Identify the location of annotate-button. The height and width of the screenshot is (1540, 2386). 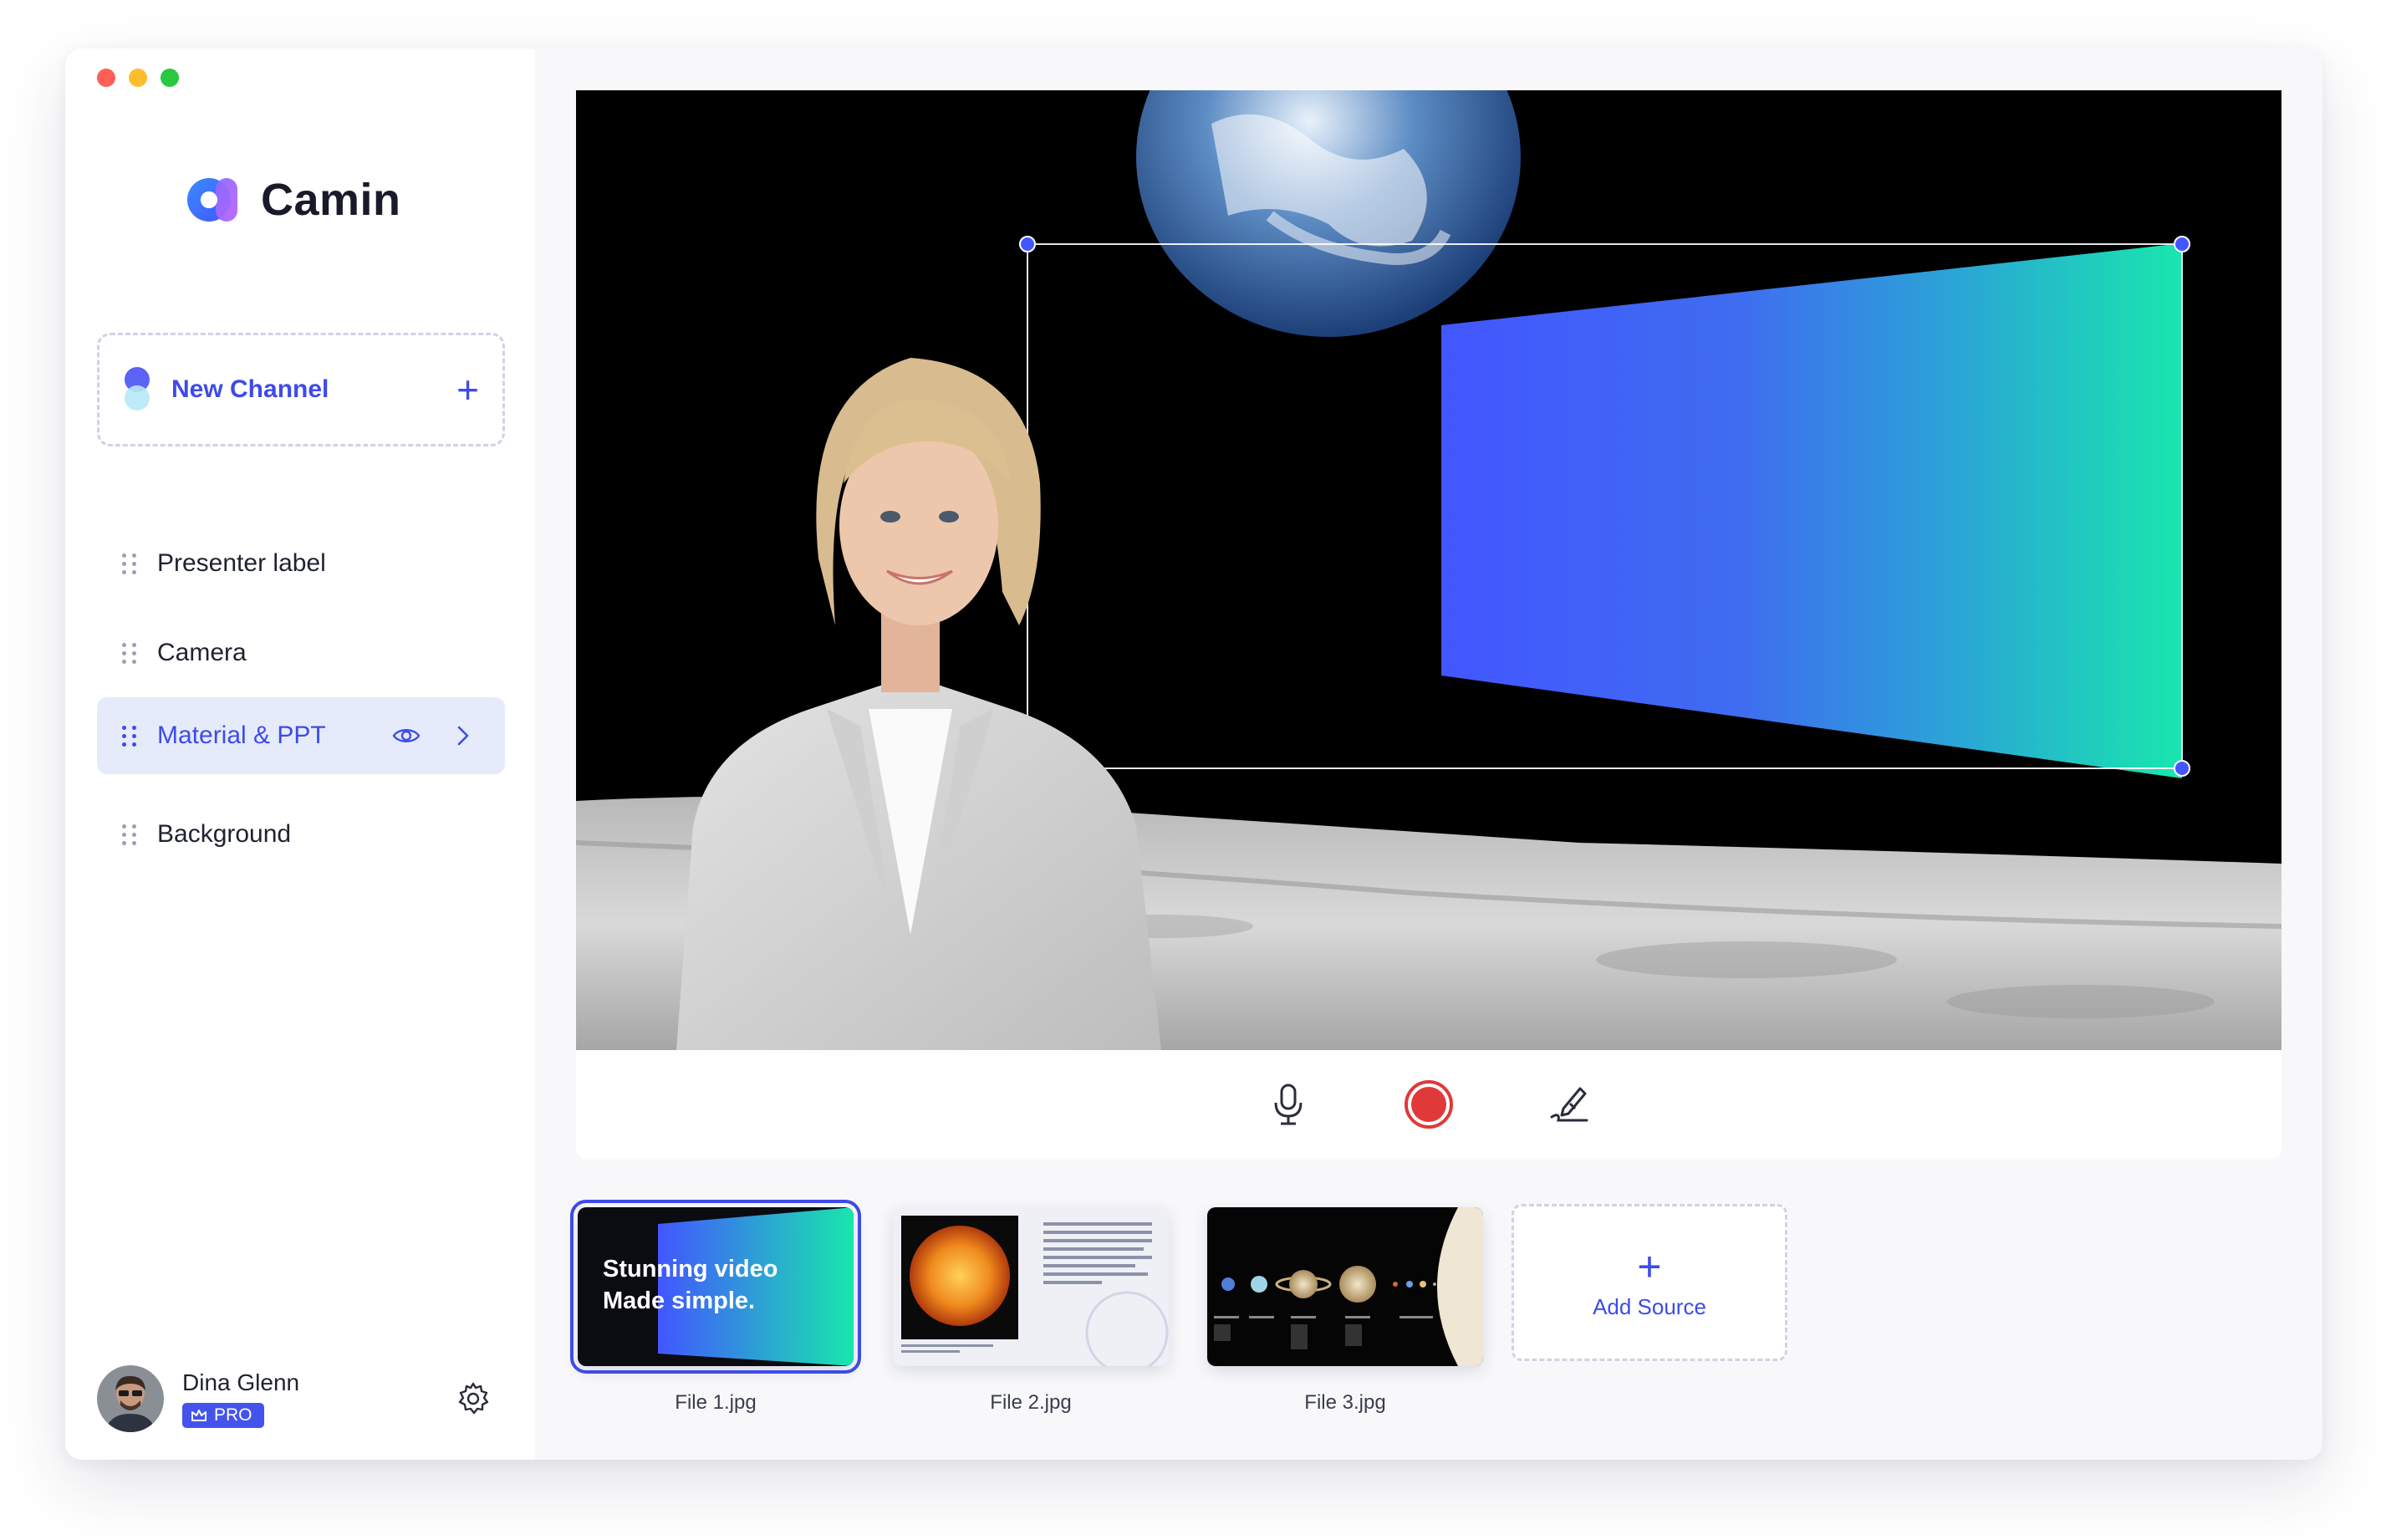
(1569, 1104).